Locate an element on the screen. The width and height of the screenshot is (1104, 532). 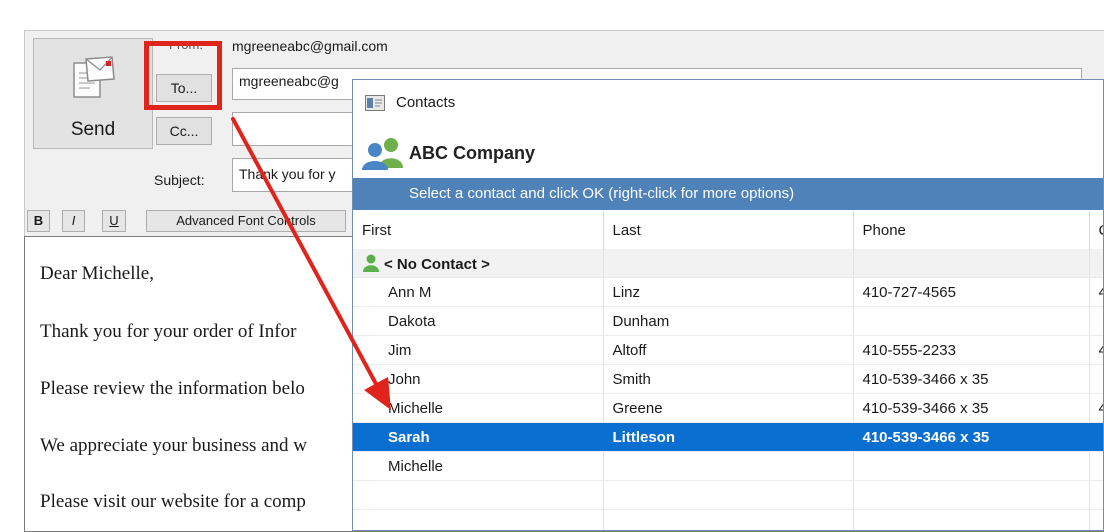
cell-last: Dunham is located at coordinates (728, 321).